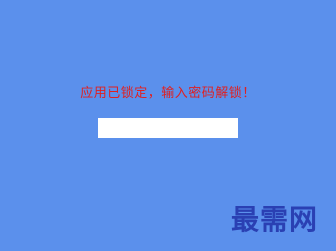 This screenshot has width=336, height=251. I want to click on password-input, so click(168, 128).